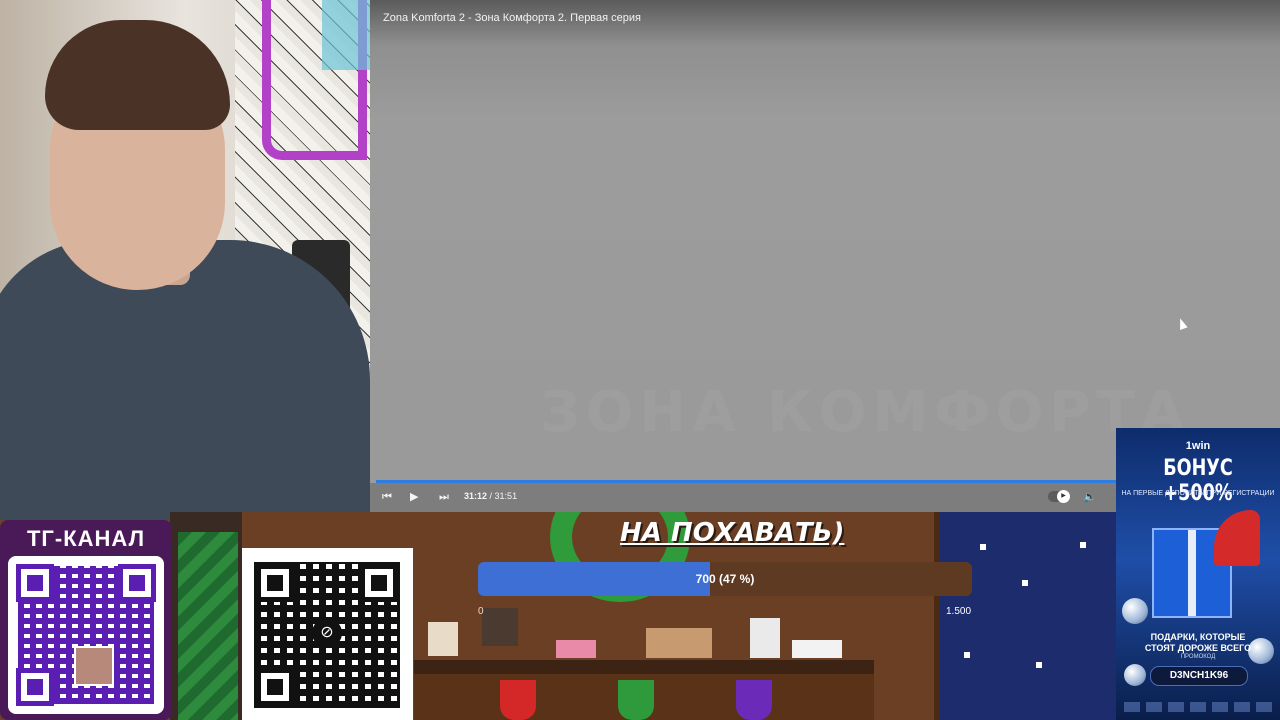 The height and width of the screenshot is (720, 1280). Describe the element at coordinates (481, 611) in the screenshot. I see `donation-goal-min: 0` at that location.